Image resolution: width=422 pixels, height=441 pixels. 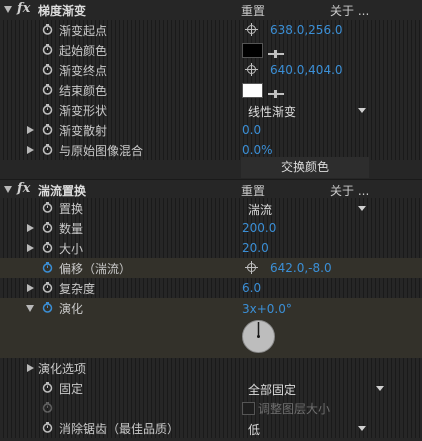 I want to click on complexity-value: 6.0, so click(x=251, y=288).